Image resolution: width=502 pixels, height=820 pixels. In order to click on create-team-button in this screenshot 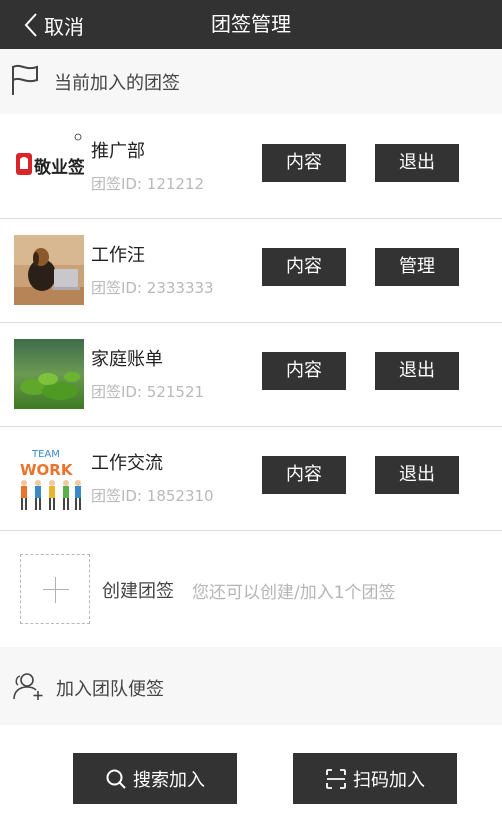, I will do `click(55, 589)`.